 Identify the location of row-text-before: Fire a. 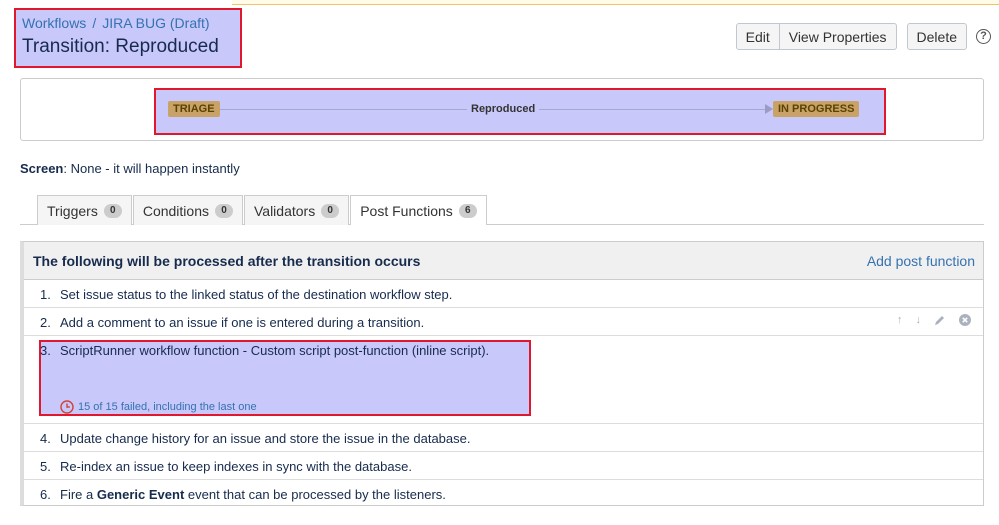
(78, 494).